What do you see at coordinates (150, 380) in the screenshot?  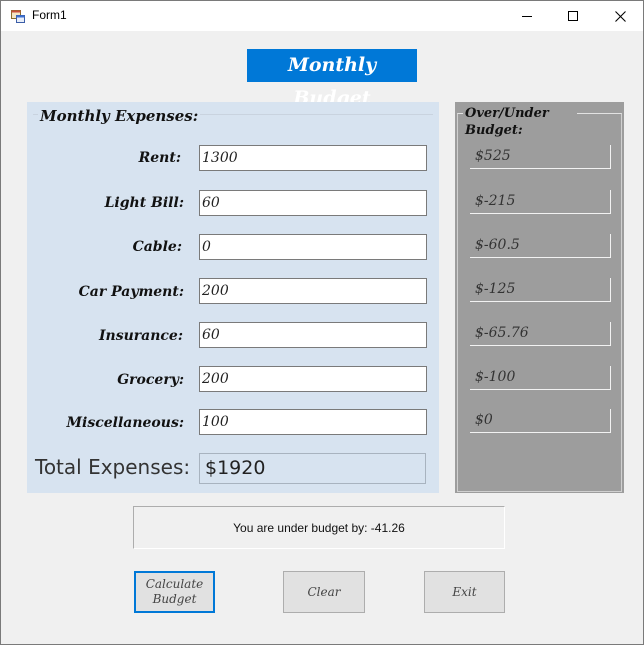 I see `grocery-label: Grocery:` at bounding box center [150, 380].